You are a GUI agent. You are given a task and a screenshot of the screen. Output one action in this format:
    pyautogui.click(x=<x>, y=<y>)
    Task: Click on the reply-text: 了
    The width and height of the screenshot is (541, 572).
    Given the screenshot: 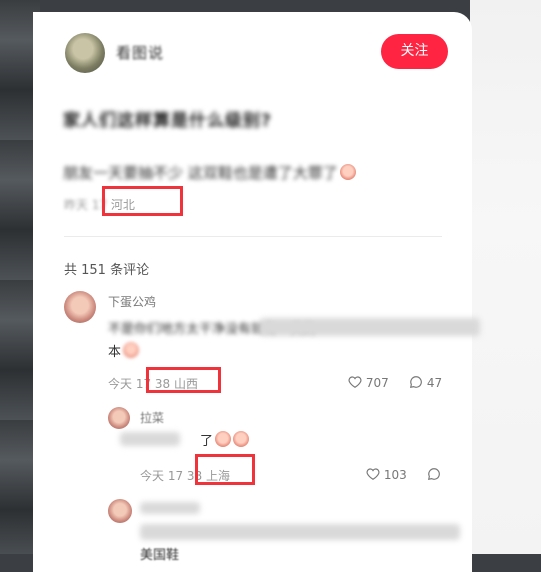 What is the action you would take?
    pyautogui.click(x=225, y=439)
    